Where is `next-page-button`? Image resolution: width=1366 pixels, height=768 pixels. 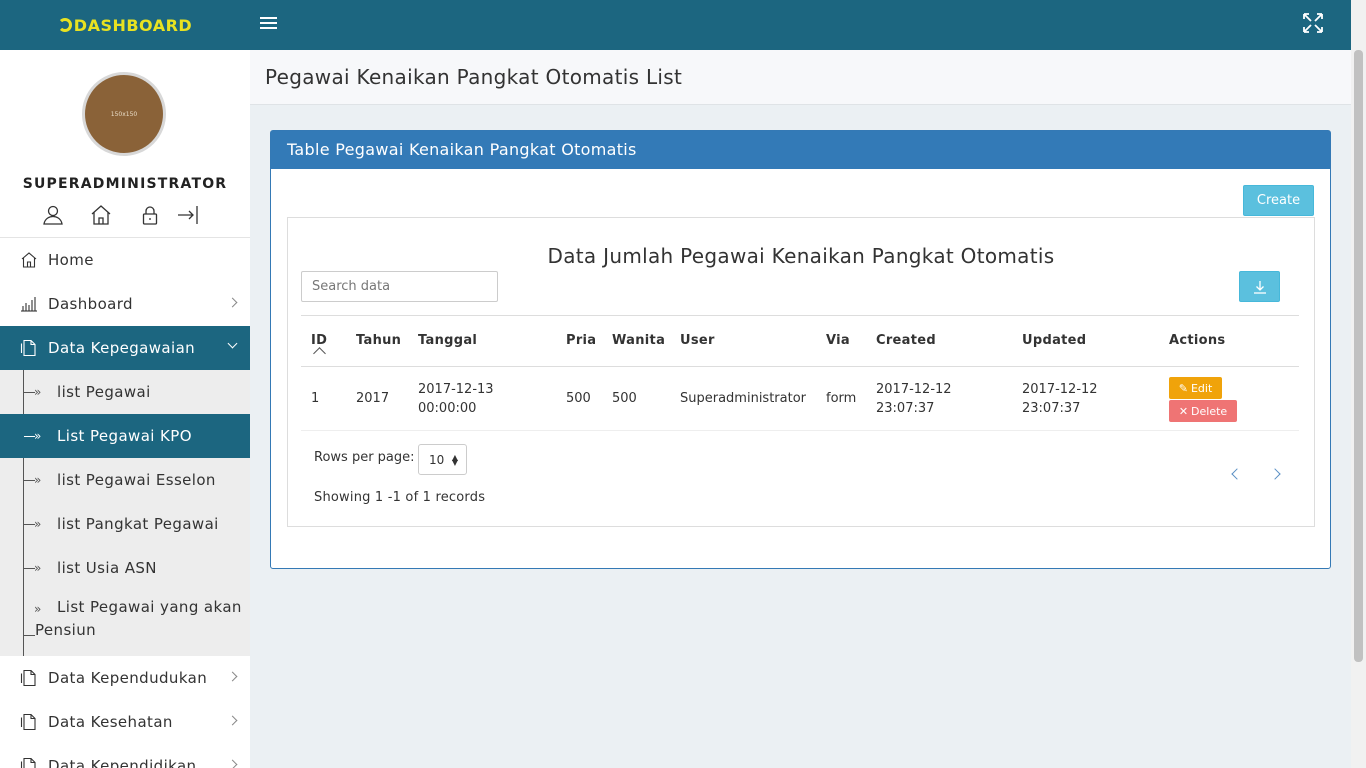
next-page-button is located at coordinates (1278, 474).